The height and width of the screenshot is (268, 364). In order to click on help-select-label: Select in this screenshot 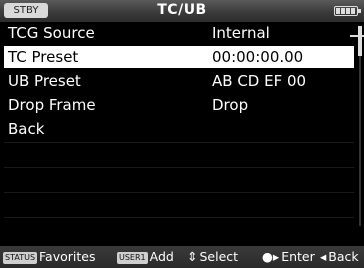, I will do `click(219, 256)`.